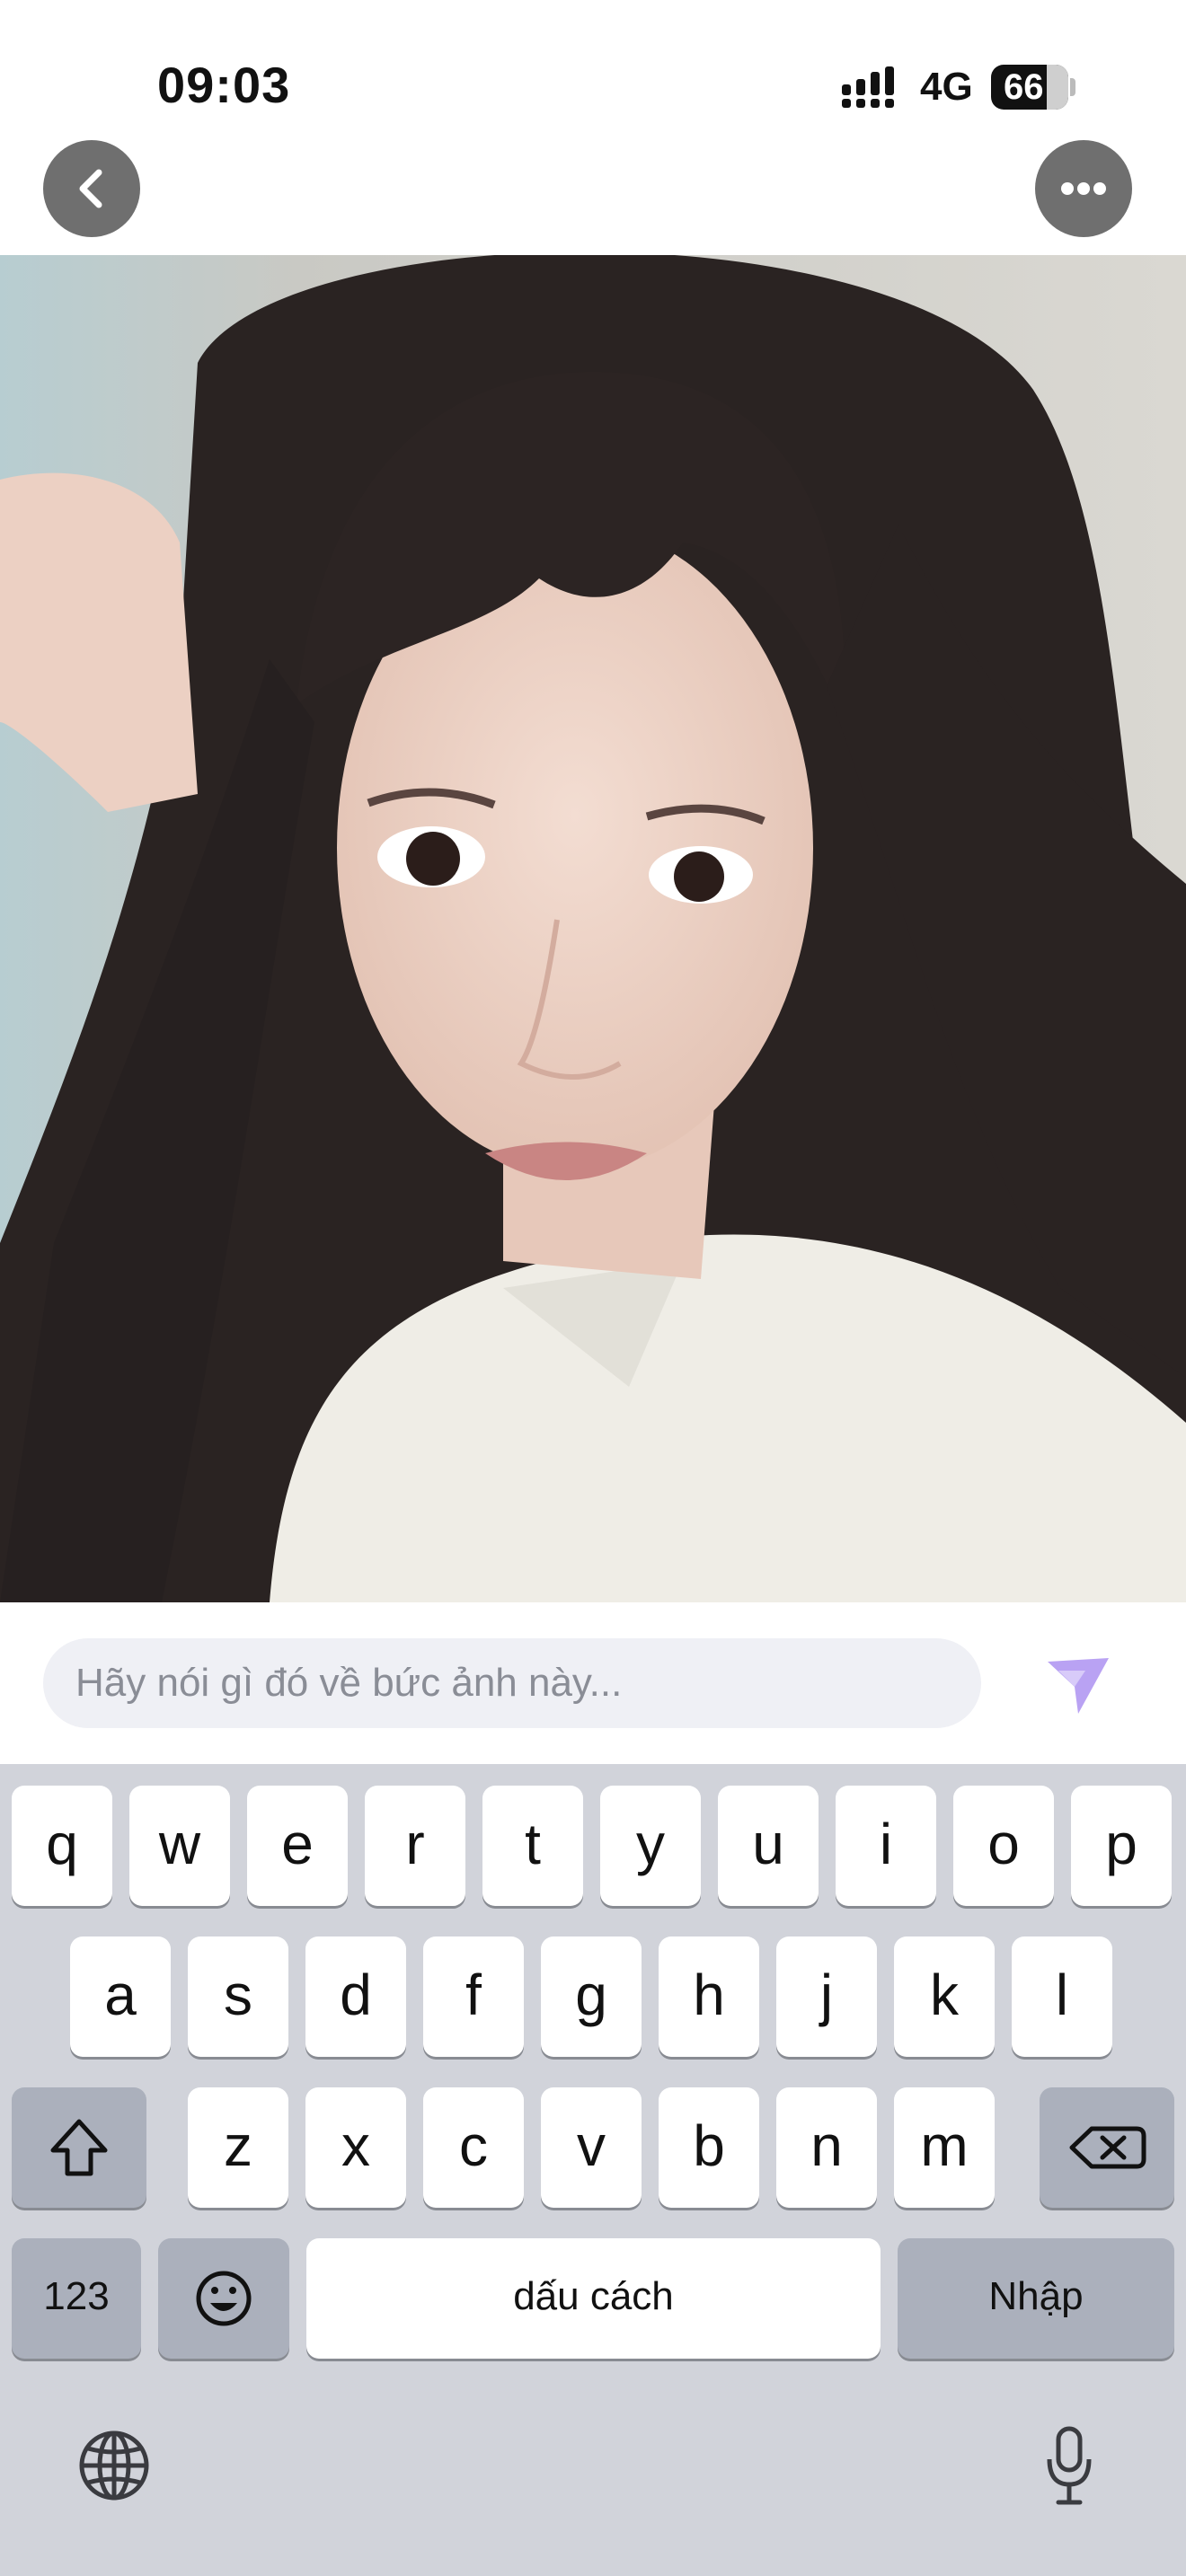 The height and width of the screenshot is (2576, 1186). I want to click on globe-icon, so click(114, 2465).